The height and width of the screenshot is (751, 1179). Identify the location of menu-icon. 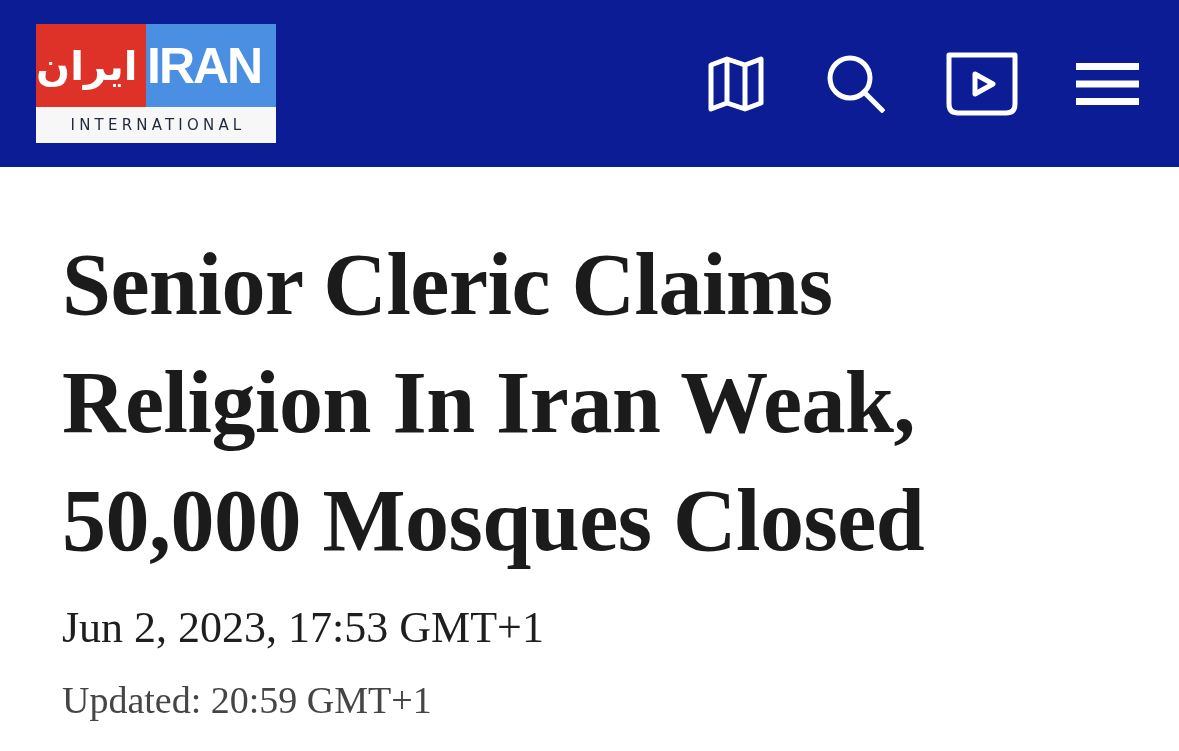
(1107, 83).